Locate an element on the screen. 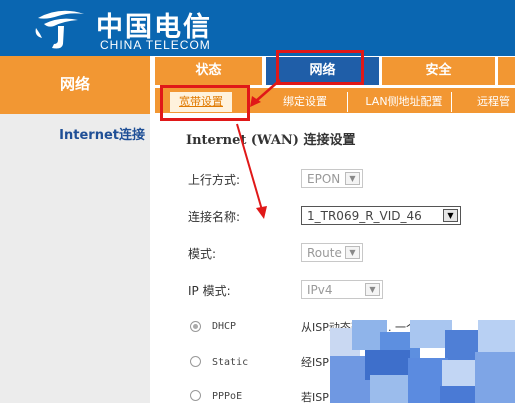  static-label: Static is located at coordinates (230, 362).